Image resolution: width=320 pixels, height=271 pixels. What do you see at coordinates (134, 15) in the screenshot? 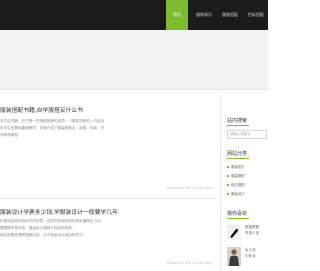
I see `top-navigation-bar: 首页 服装知识 服装搭配 色彩搭配` at bounding box center [134, 15].